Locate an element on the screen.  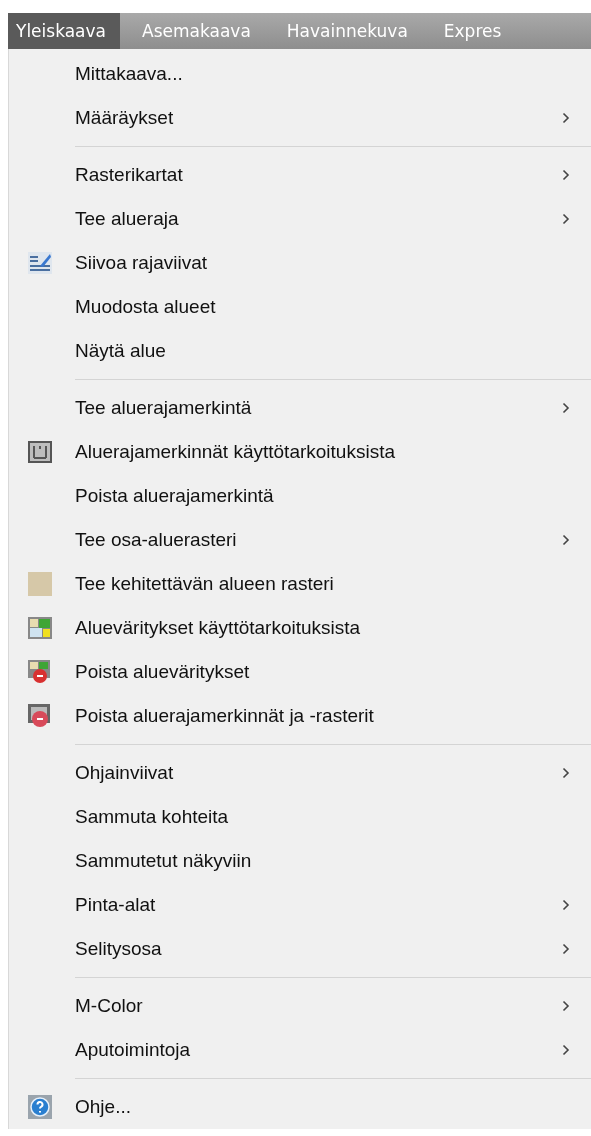
item-label: Poista alueväritykset is located at coordinates (162, 672).